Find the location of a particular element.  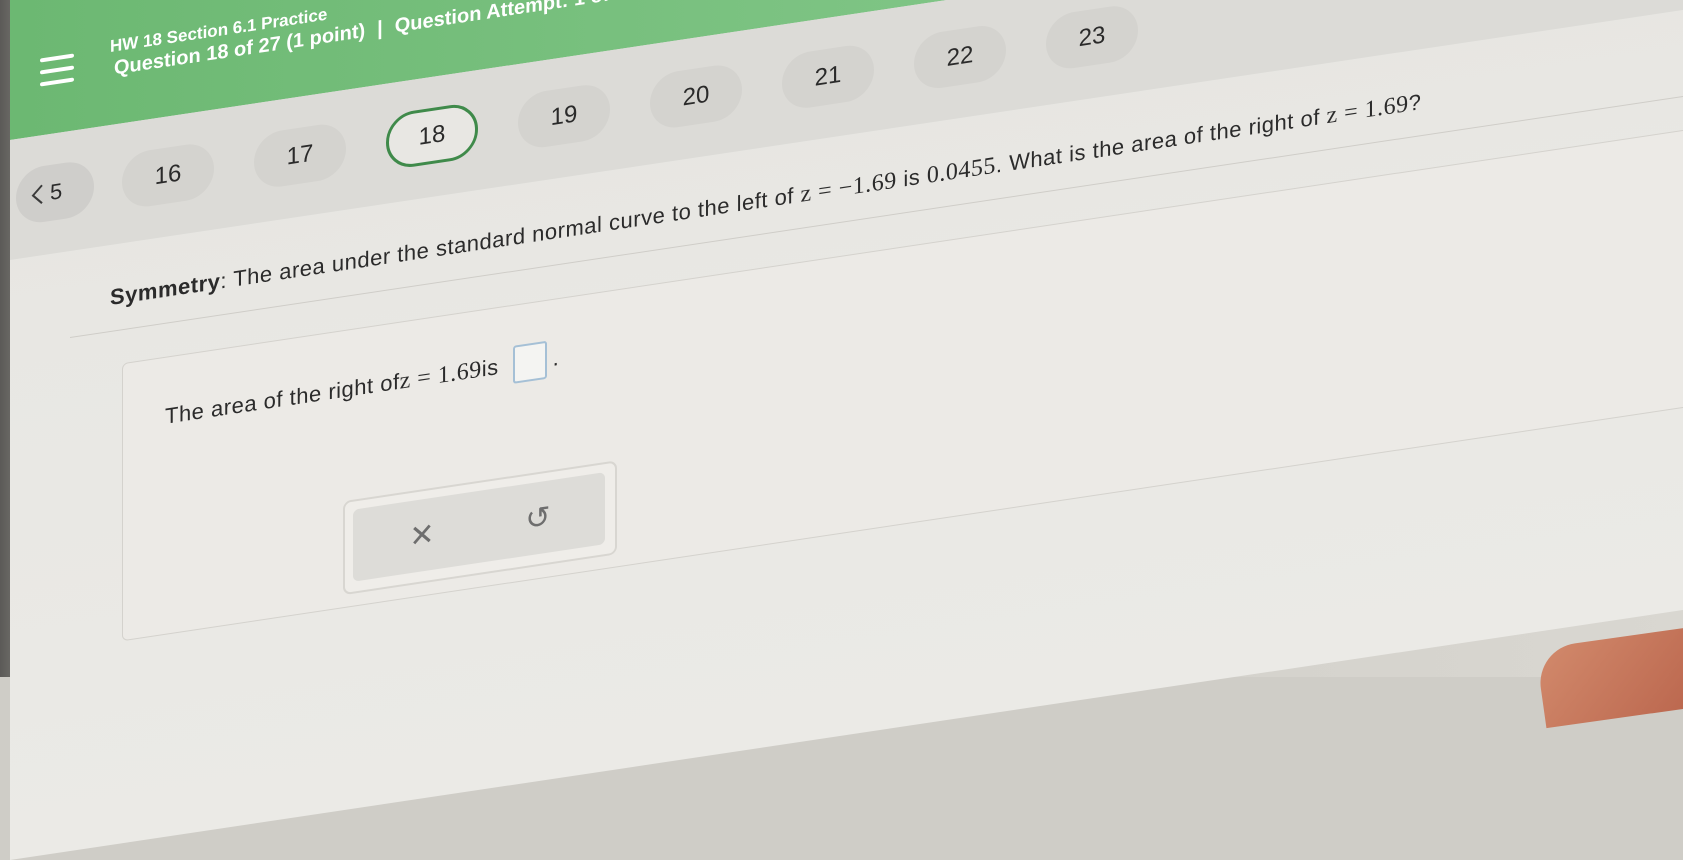

math-value: 0.0455 is located at coordinates (961, 170).